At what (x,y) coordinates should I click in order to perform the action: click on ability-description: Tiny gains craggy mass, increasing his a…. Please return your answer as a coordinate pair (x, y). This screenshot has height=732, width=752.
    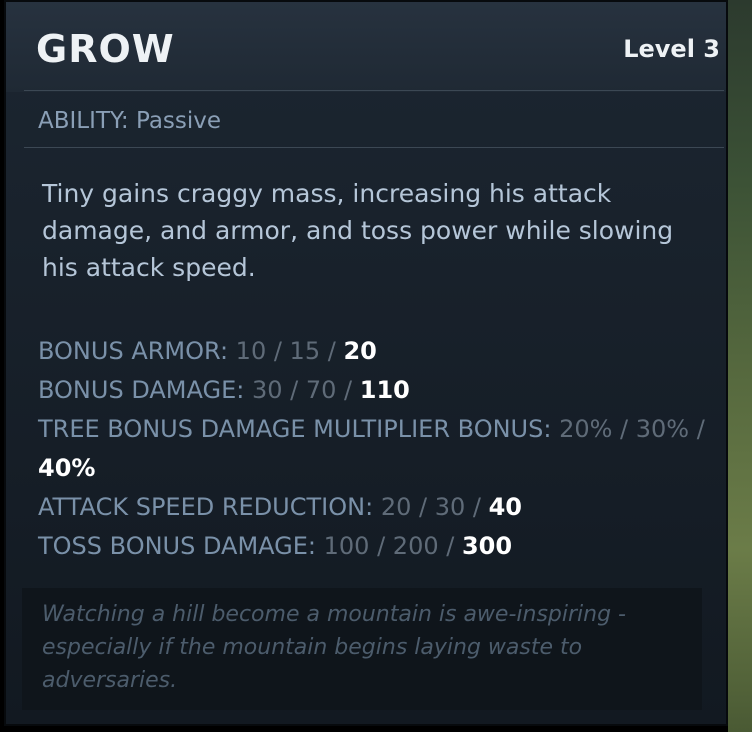
    Looking at the image, I should click on (358, 230).